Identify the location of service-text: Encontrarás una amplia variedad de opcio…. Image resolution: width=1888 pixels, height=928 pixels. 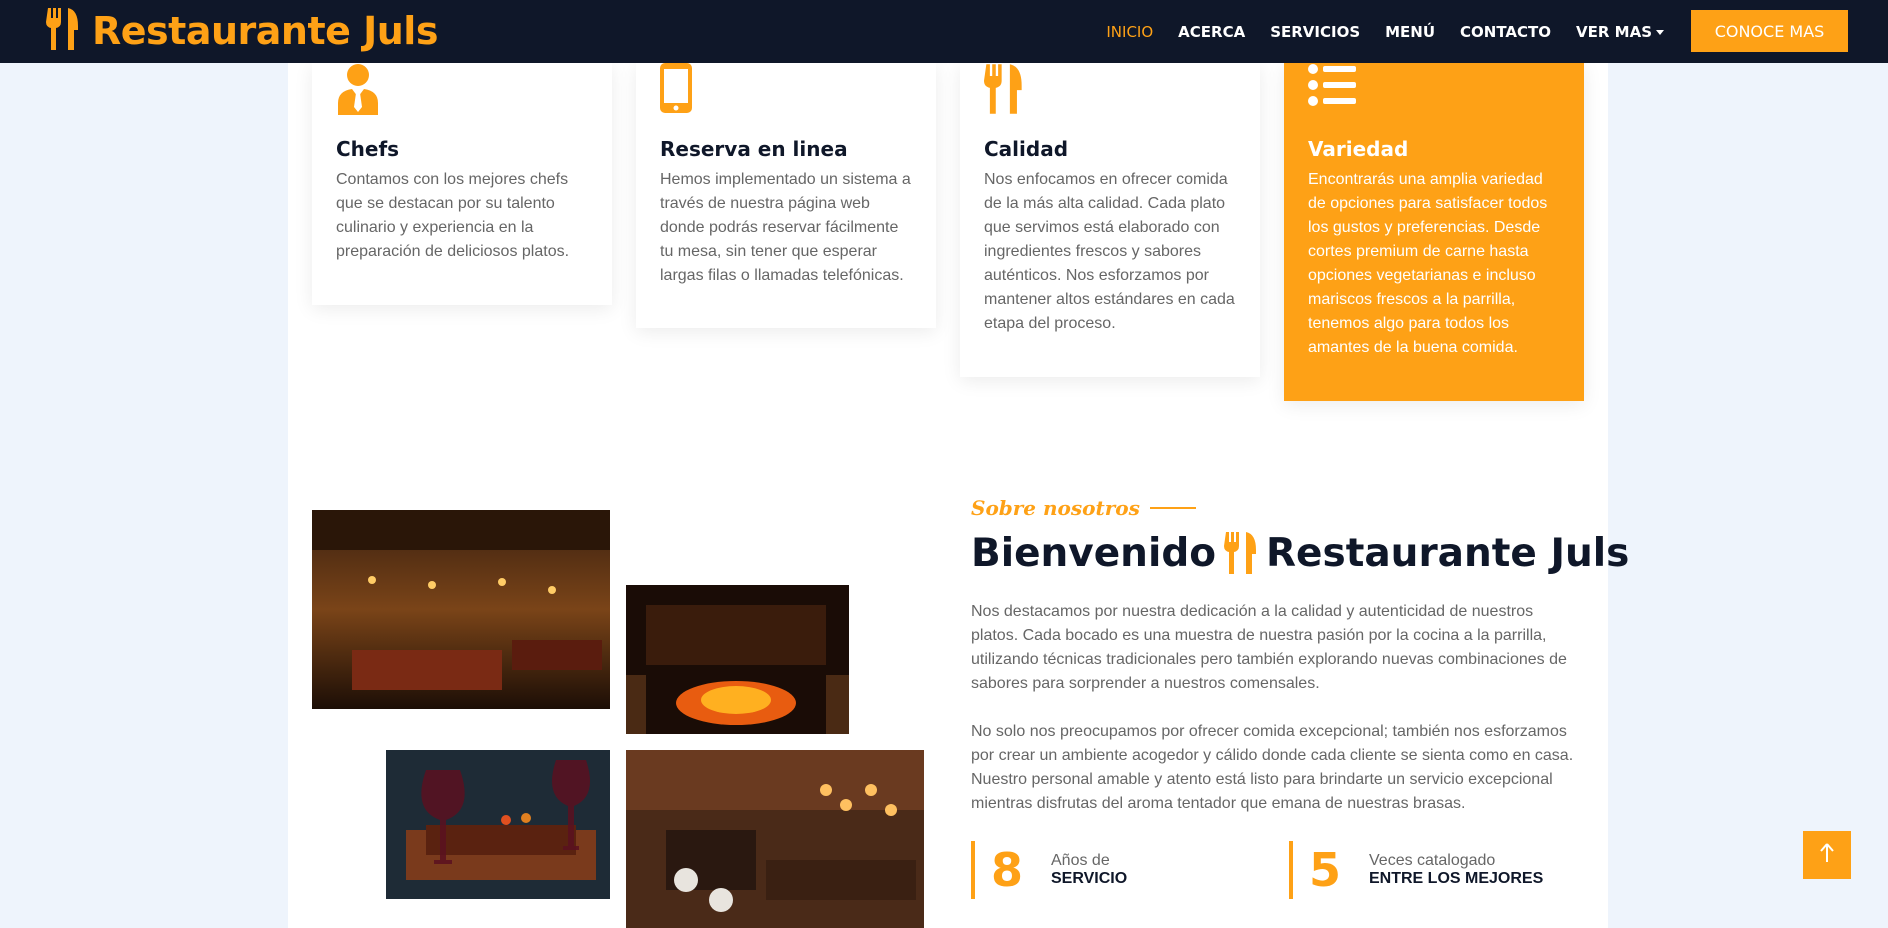
(1428, 263).